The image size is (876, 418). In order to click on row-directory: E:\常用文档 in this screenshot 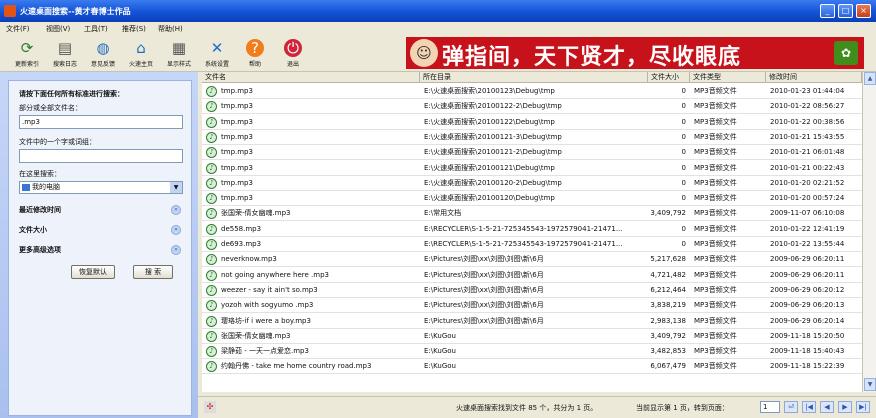, I will do `click(443, 213)`.